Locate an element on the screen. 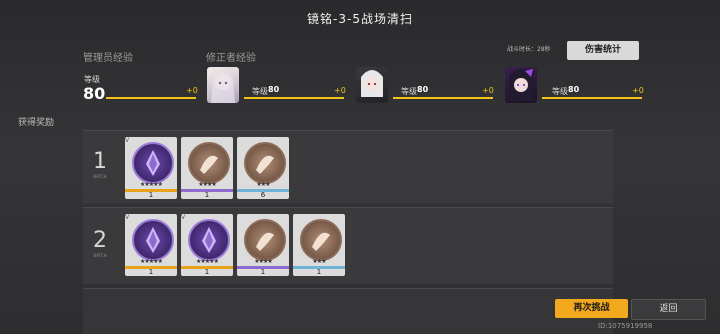  batch-1-label: BATCH is located at coordinates (100, 176).